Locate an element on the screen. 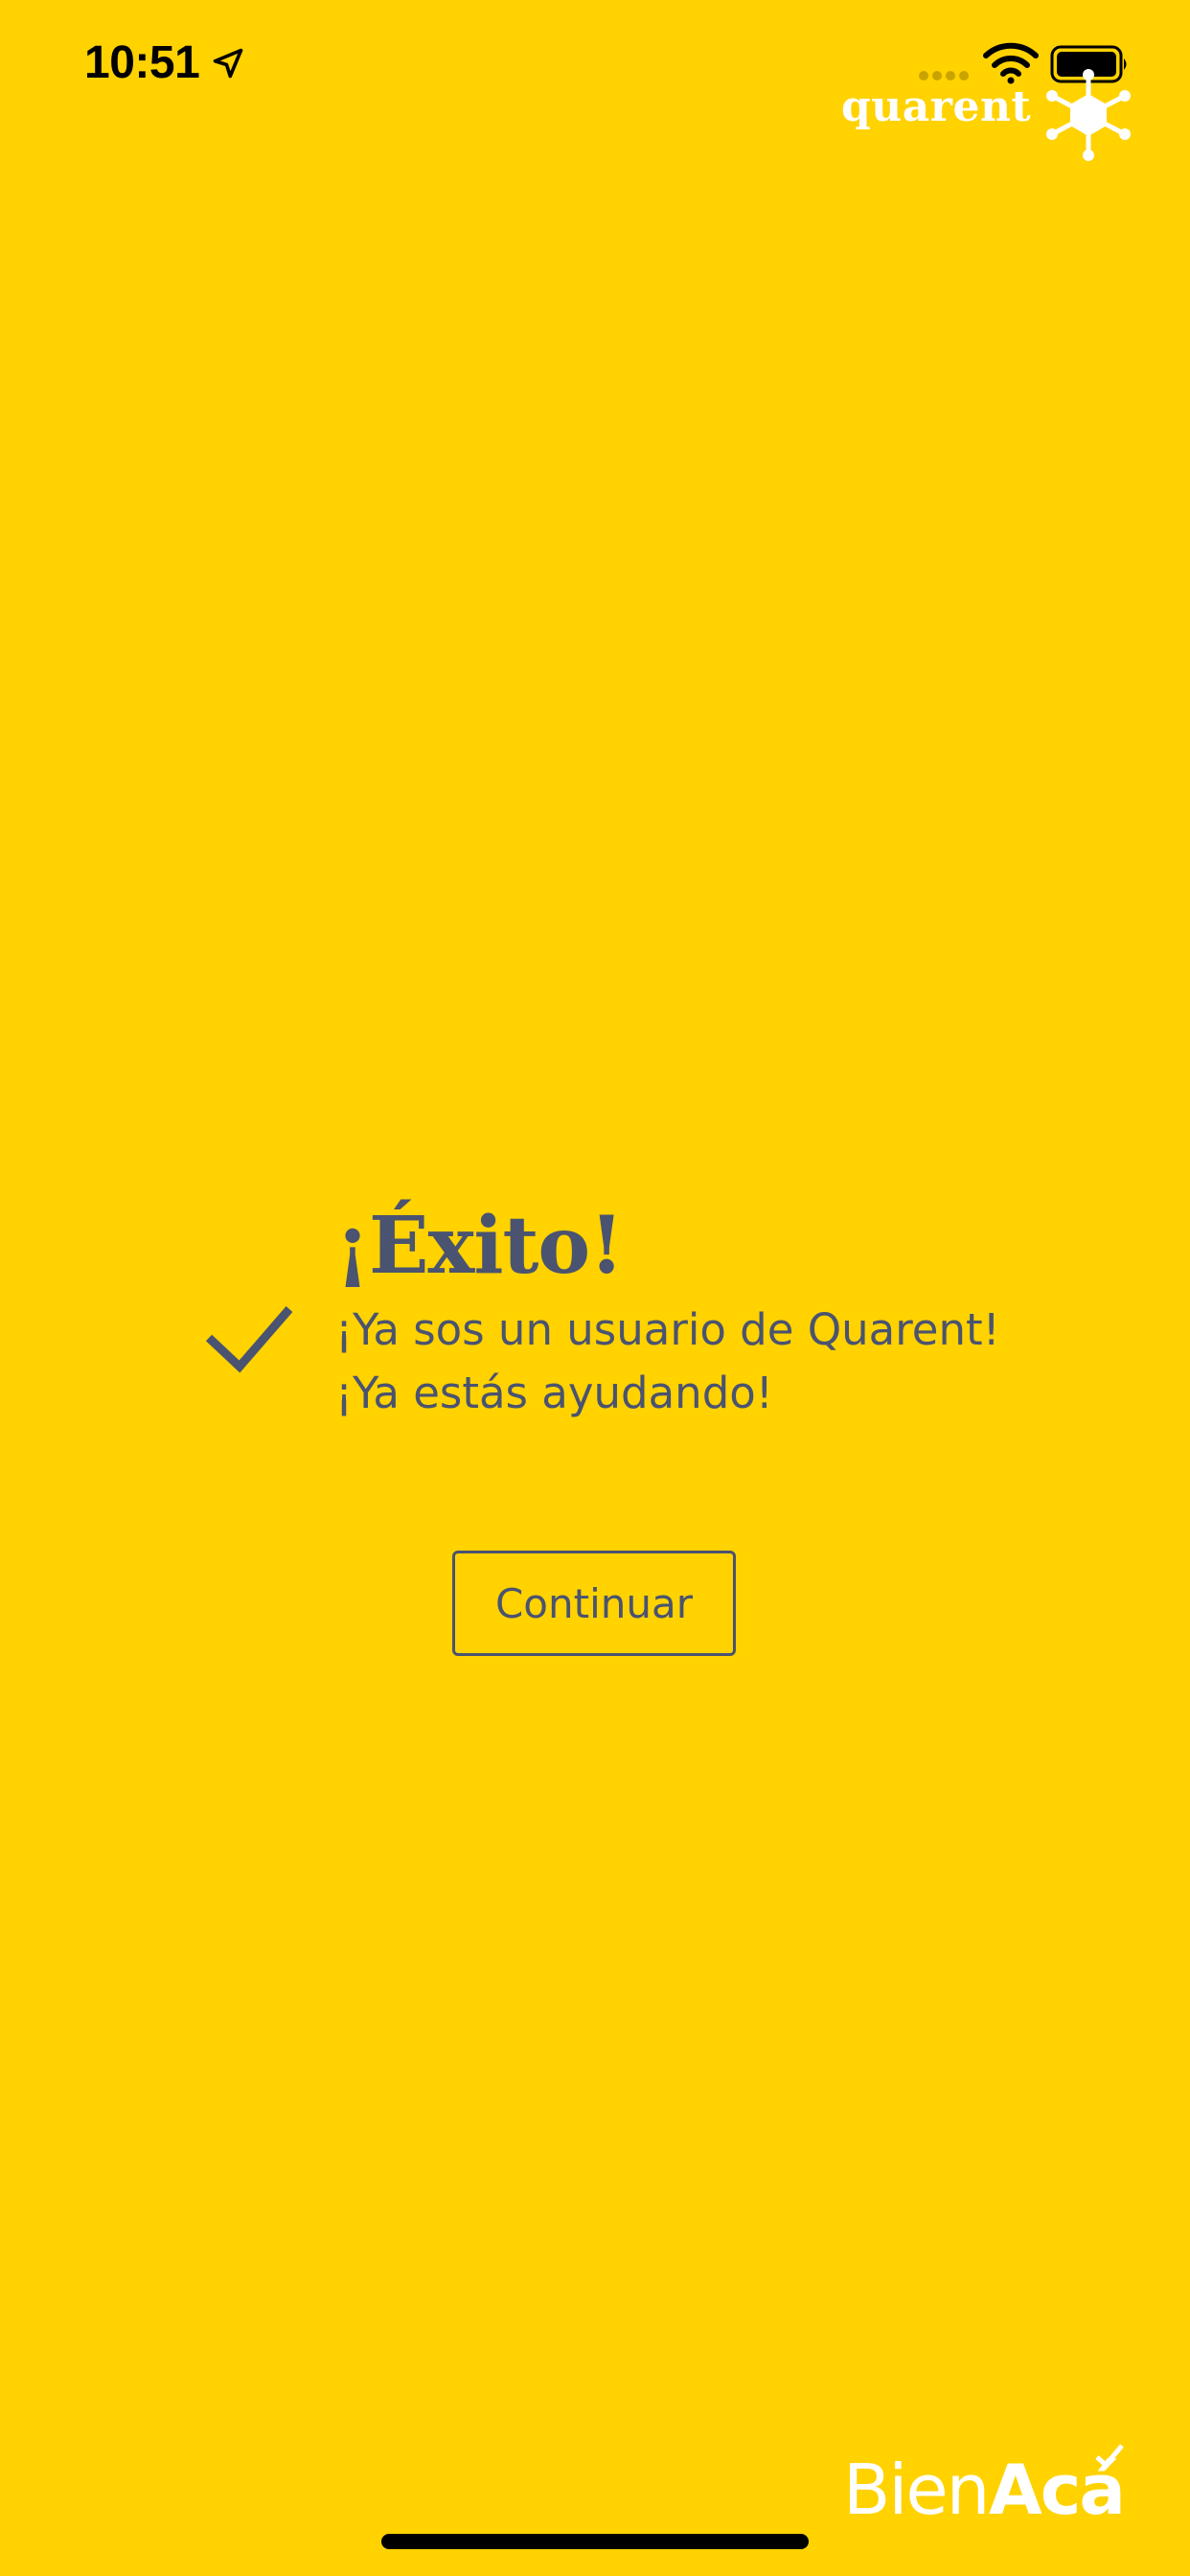  network-hub-icon is located at coordinates (1089, 115).